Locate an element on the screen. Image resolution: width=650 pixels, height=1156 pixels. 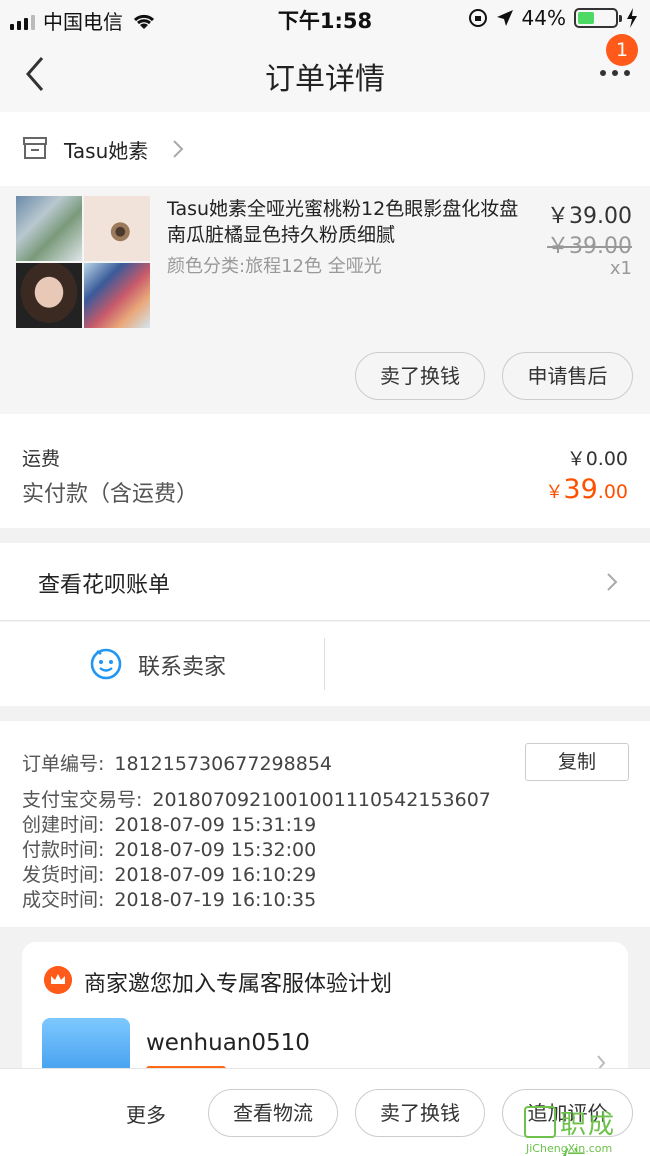
smile-chat-icon is located at coordinates (106, 663).